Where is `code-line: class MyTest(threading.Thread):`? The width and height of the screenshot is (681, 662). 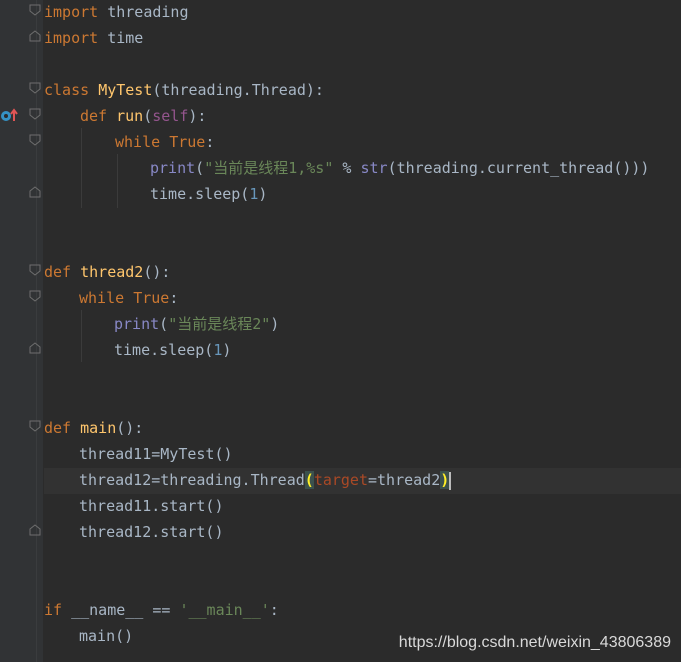 code-line: class MyTest(threading.Thread): is located at coordinates (184, 90).